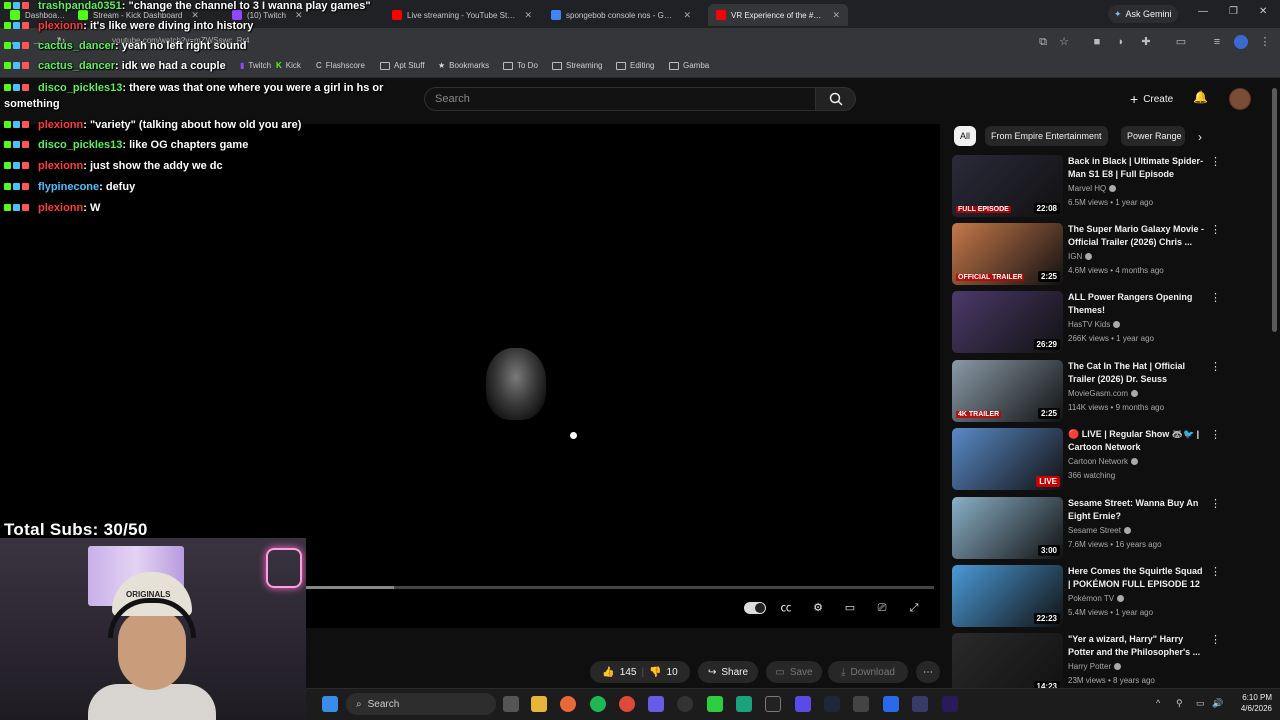 The image size is (1280, 720). Describe the element at coordinates (1096, 598) in the screenshot. I see `channel-name: Pokémon TV` at that location.